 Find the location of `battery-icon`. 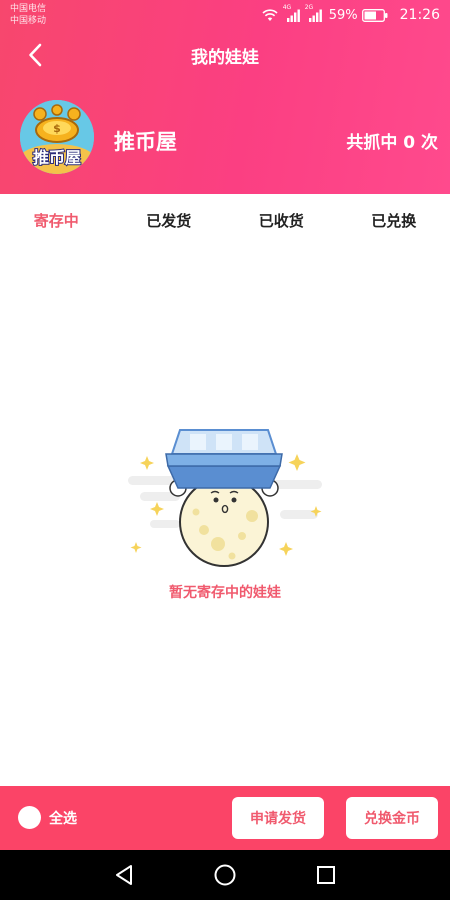

battery-icon is located at coordinates (374, 15).